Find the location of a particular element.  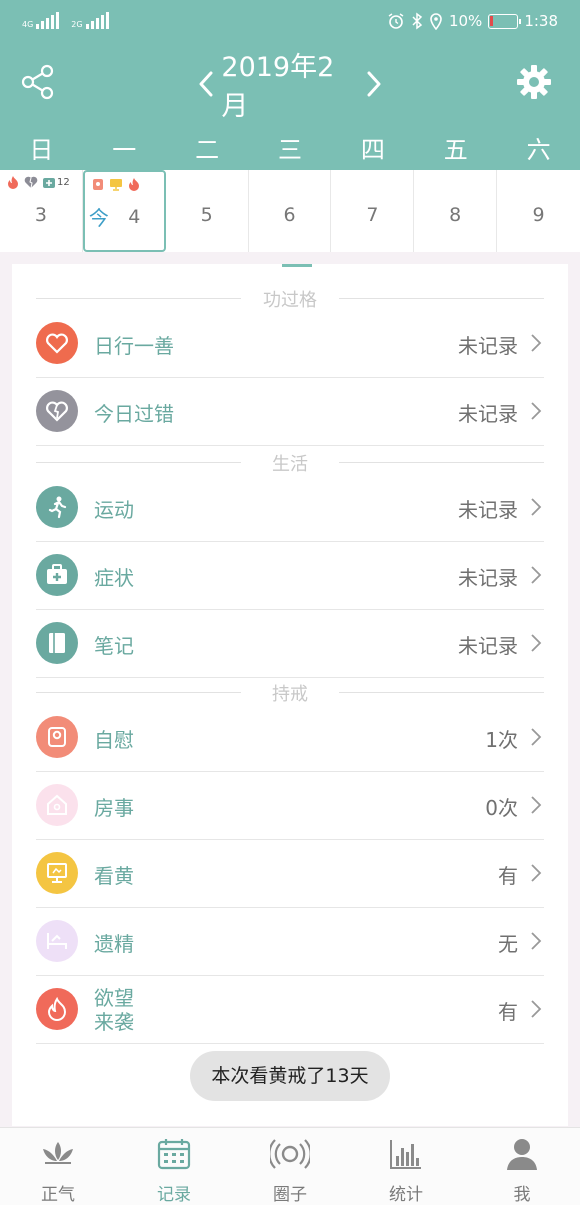

row-label: 看黄 is located at coordinates (114, 876).